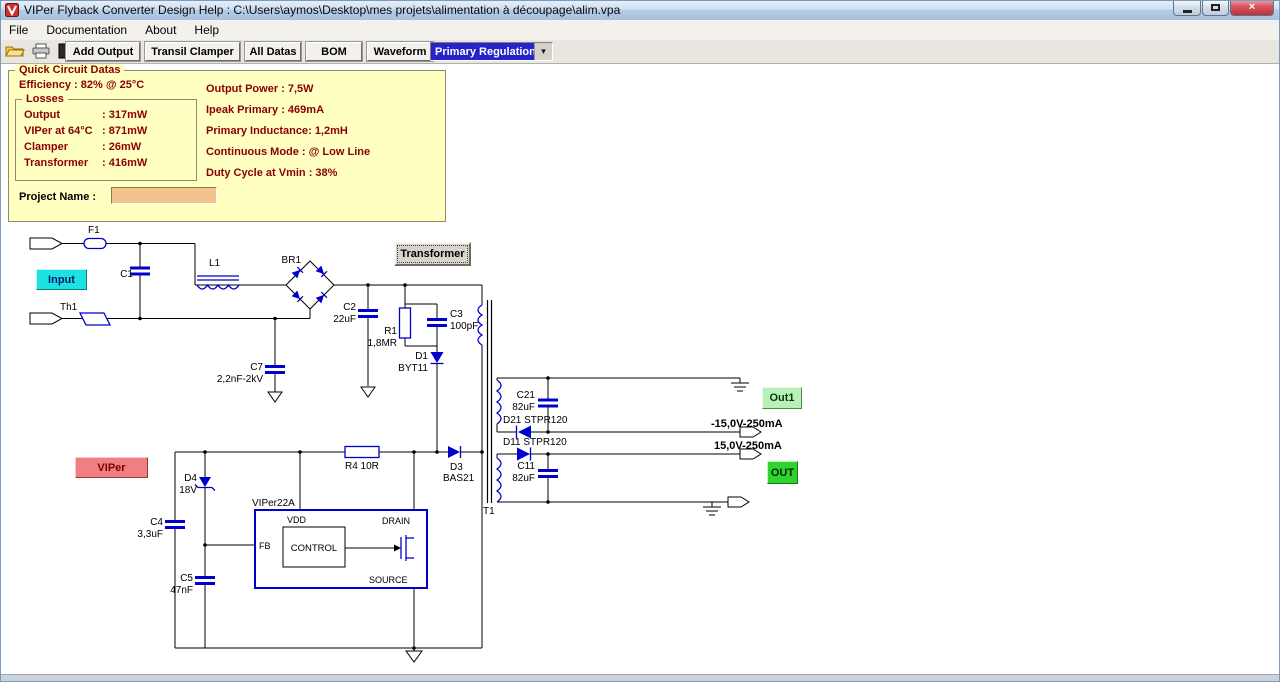 This screenshot has height=682, width=1280. Describe the element at coordinates (58, 131) in the screenshot. I see `loss-label: VIPer at 64°C` at that location.